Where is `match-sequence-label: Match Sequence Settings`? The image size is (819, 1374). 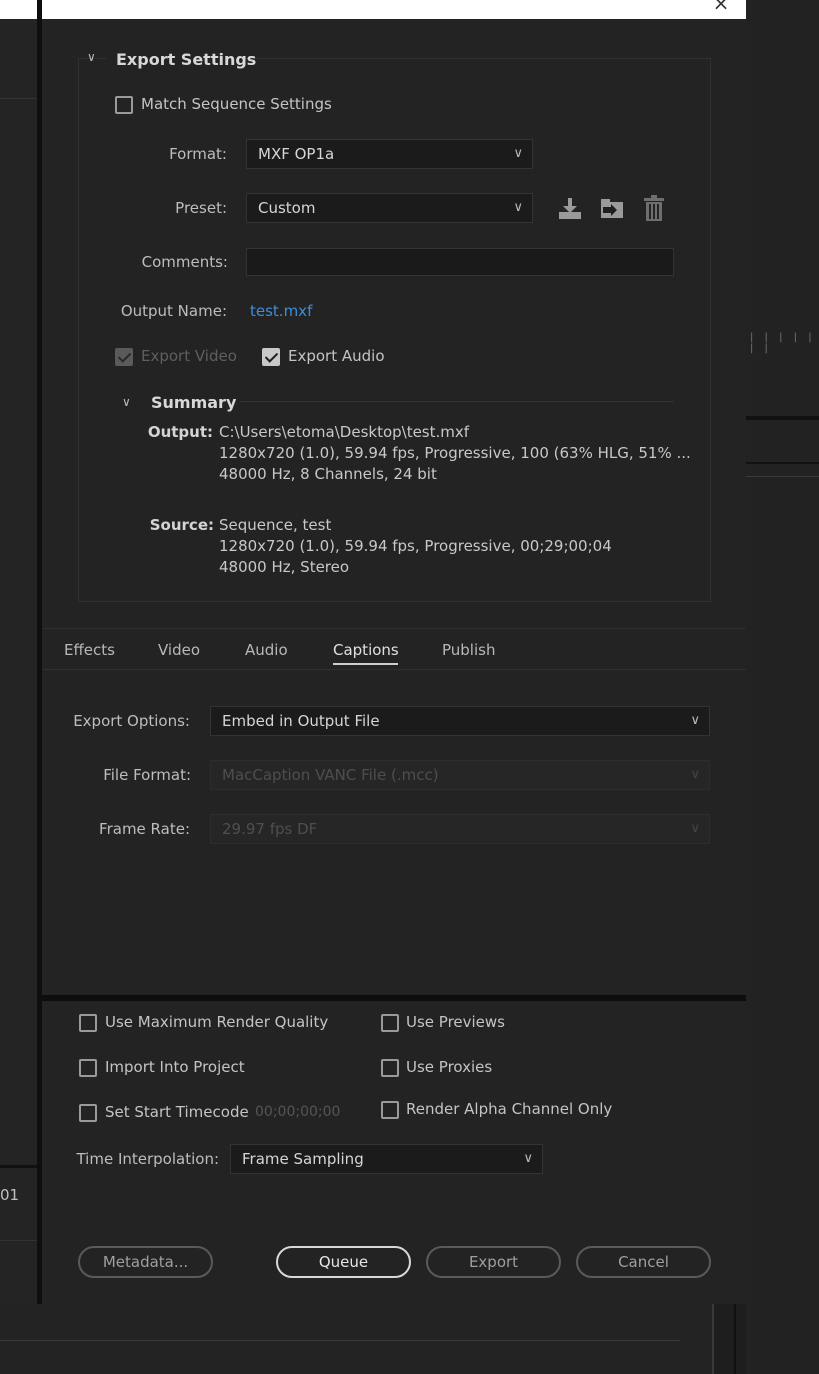
match-sequence-label: Match Sequence Settings is located at coordinates (236, 104).